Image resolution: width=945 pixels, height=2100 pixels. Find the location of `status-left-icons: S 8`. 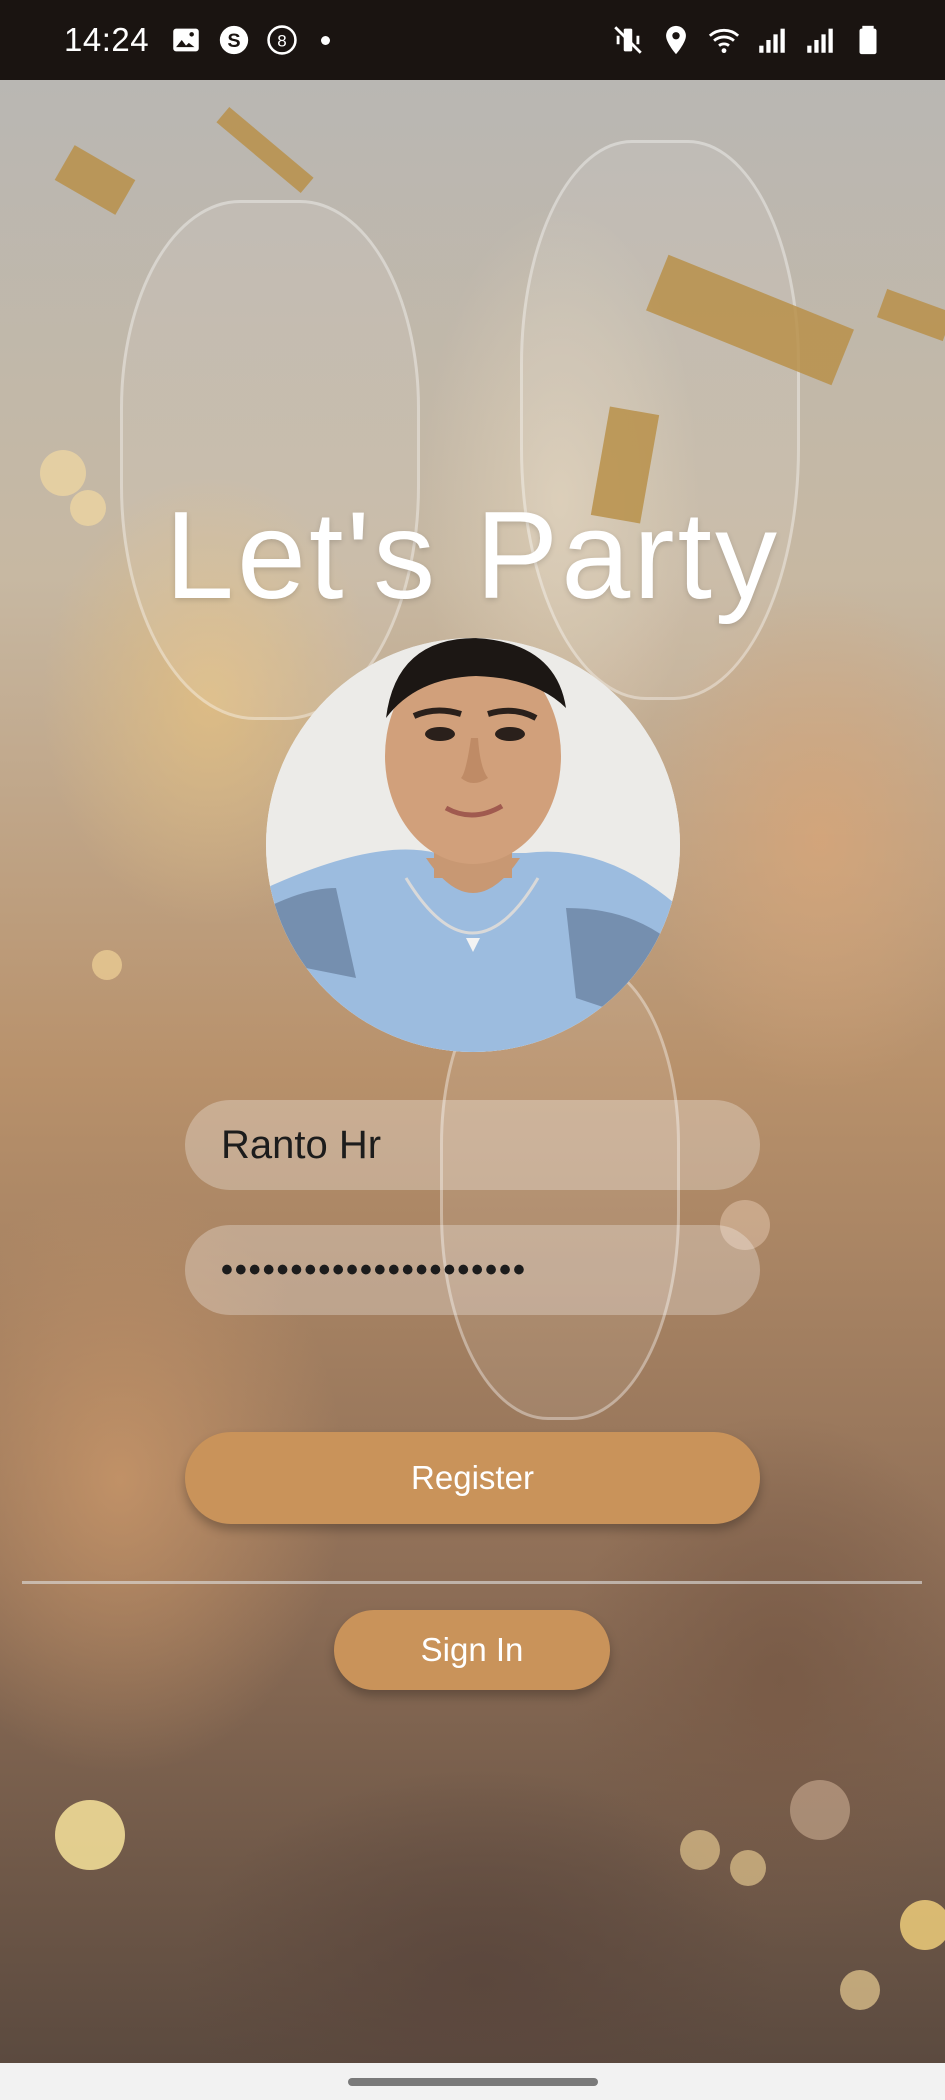

status-left-icons: S 8 is located at coordinates (250, 40).